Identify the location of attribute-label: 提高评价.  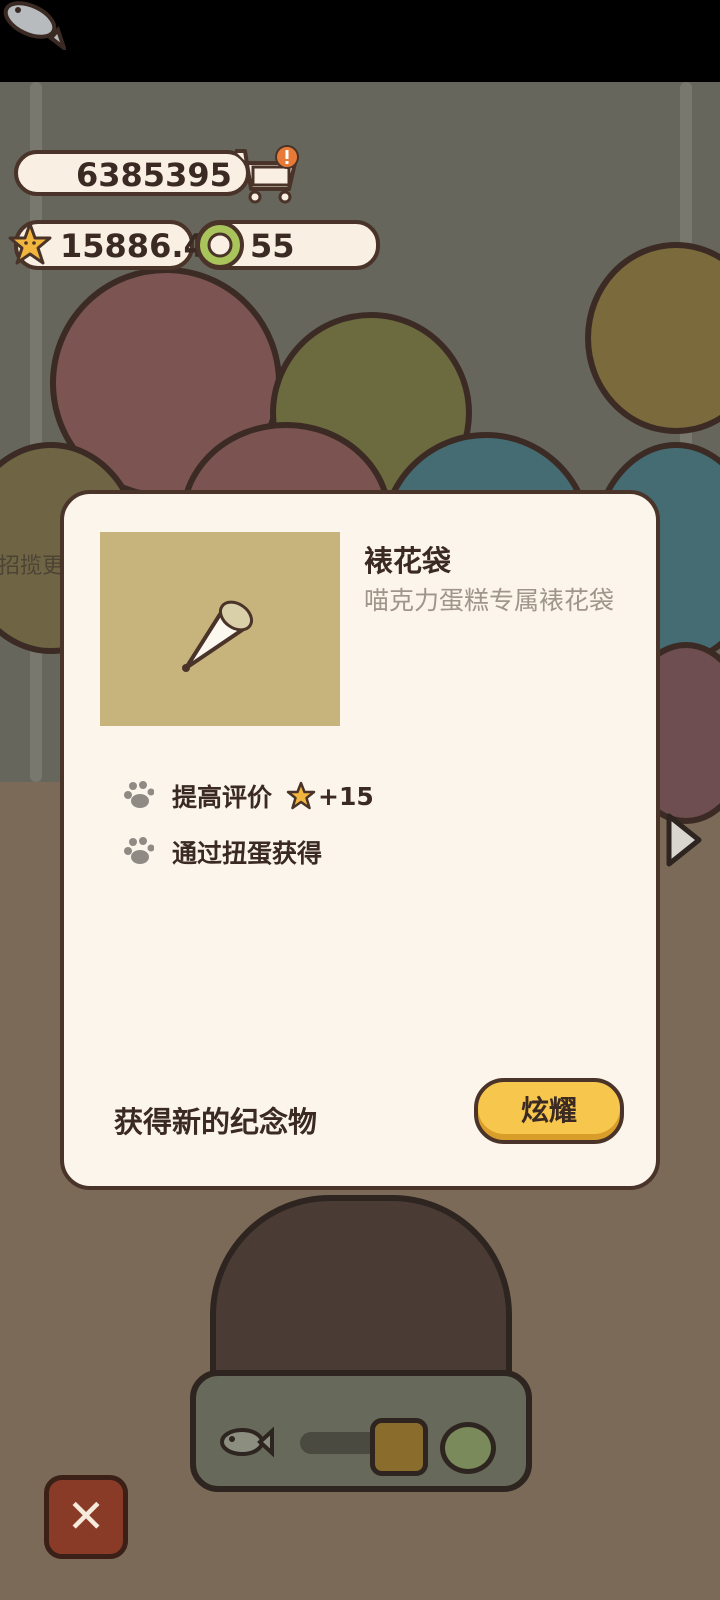
(222, 797).